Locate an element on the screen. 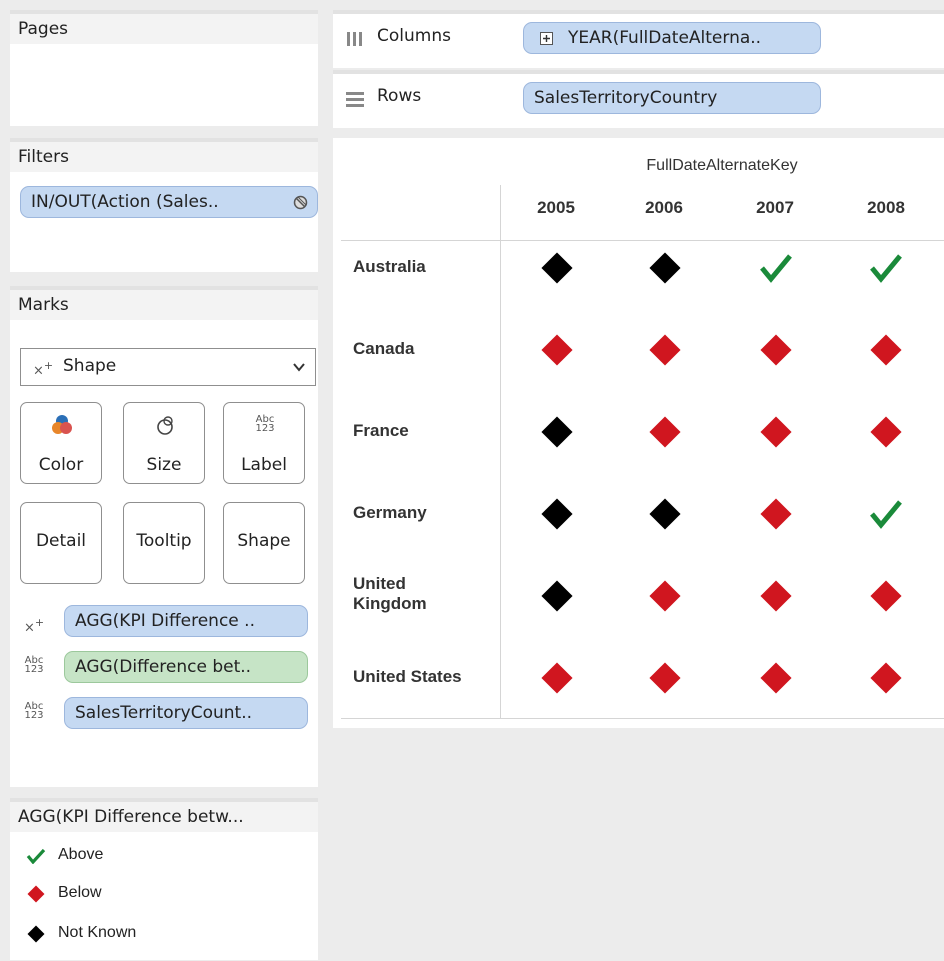 This screenshot has width=944, height=961. marks-field-sales-territory-country: SalesTerritoryCount.. is located at coordinates (186, 713).